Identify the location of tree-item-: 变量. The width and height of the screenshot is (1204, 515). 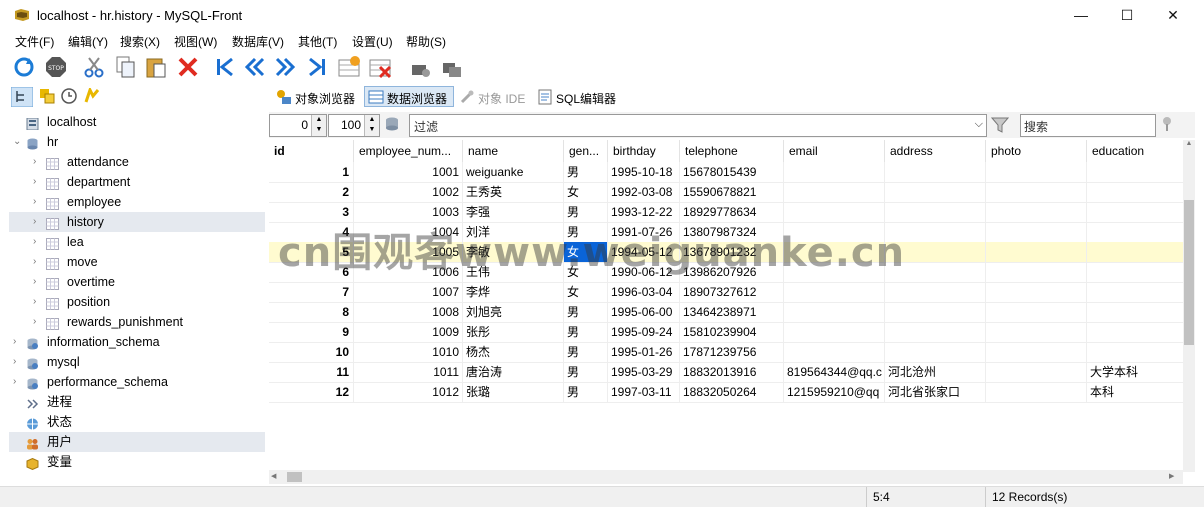
(137, 462).